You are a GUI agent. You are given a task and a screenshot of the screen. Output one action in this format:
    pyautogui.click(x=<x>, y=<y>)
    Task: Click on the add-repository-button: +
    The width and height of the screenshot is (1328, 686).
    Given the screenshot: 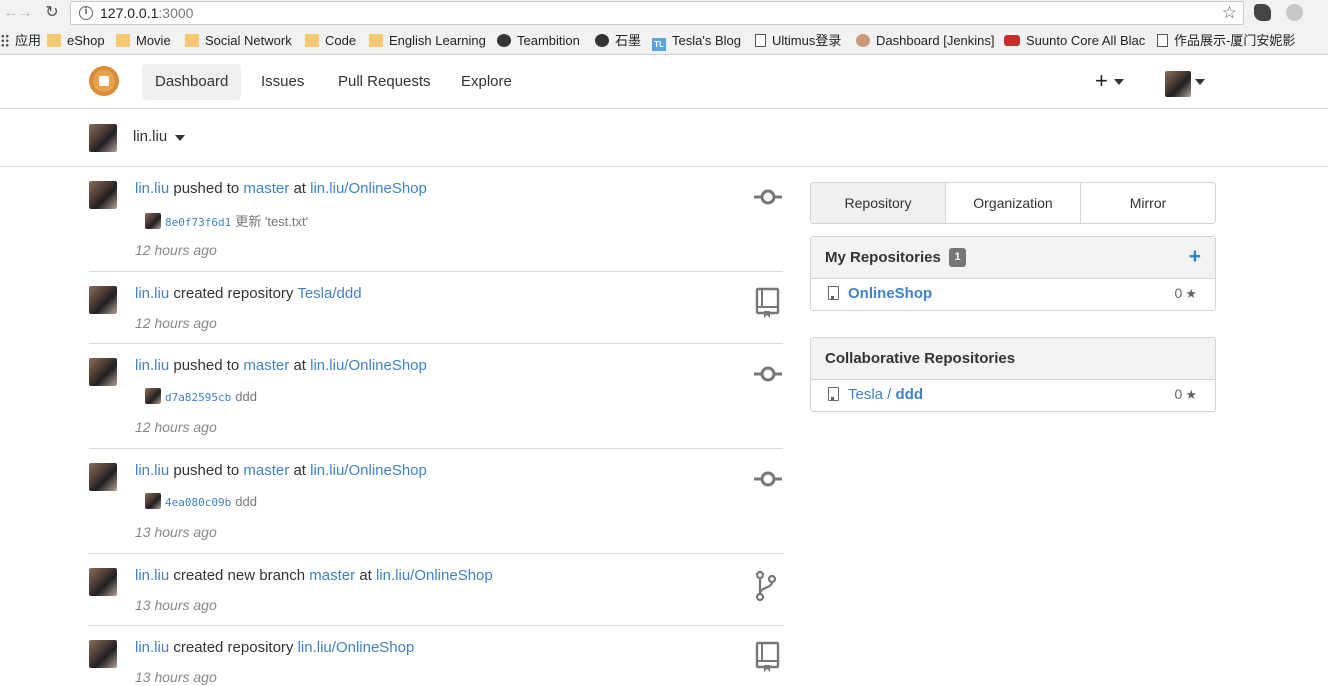 What is the action you would take?
    pyautogui.click(x=1195, y=257)
    